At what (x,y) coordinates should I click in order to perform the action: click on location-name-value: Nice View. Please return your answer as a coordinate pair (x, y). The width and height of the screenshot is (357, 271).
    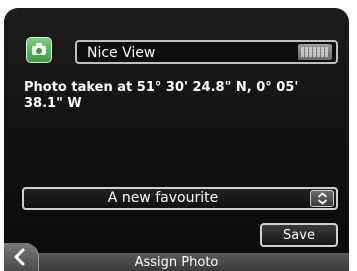
    Looking at the image, I should click on (121, 53).